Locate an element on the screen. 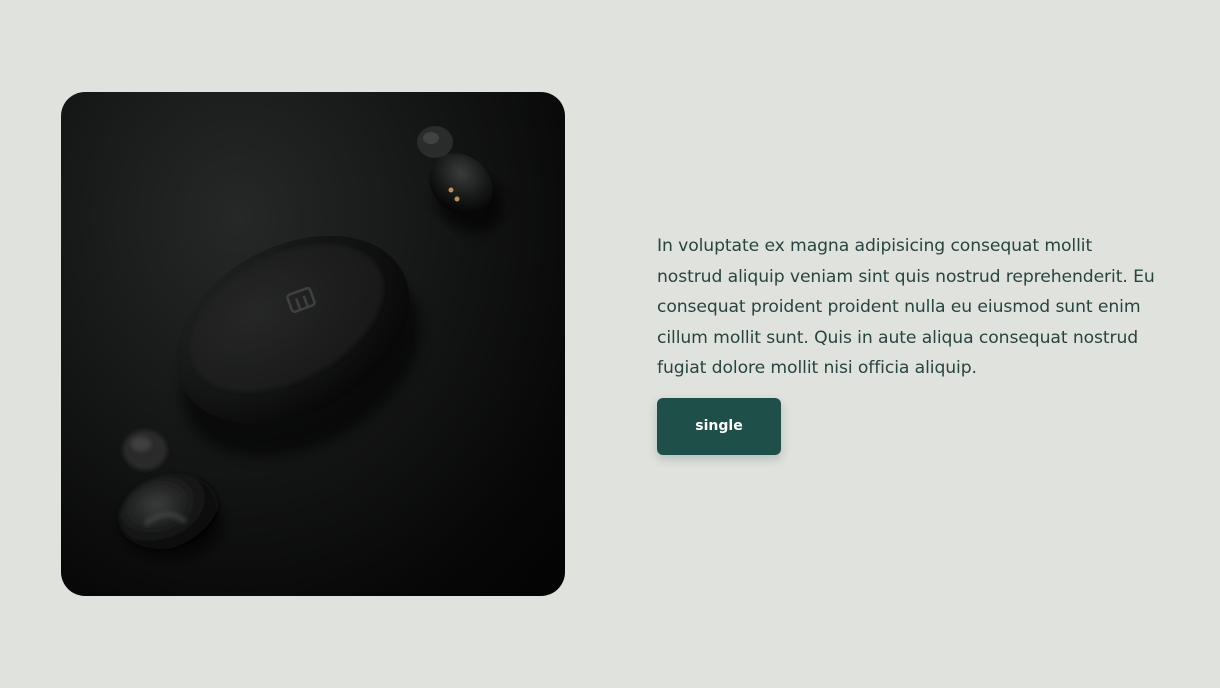 Image resolution: width=1220 pixels, height=688 pixels. single-button: single is located at coordinates (719, 426).